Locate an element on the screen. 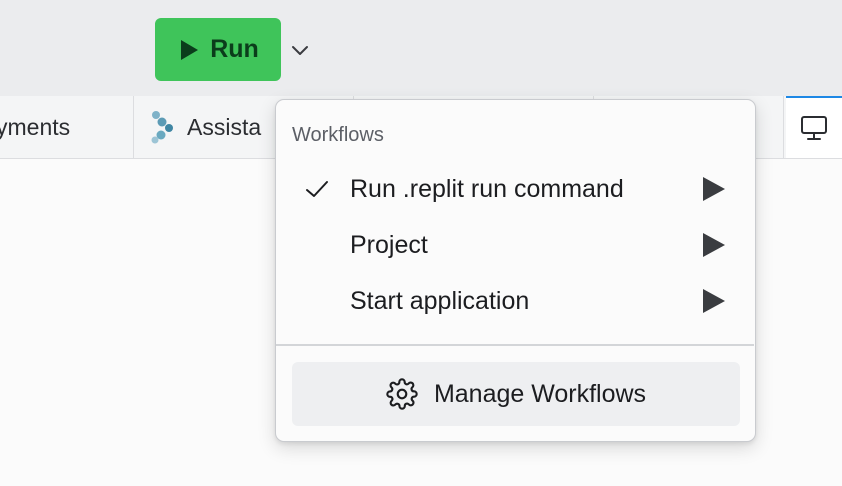 Image resolution: width=842 pixels, height=486 pixels. tab-webview is located at coordinates (814, 127).